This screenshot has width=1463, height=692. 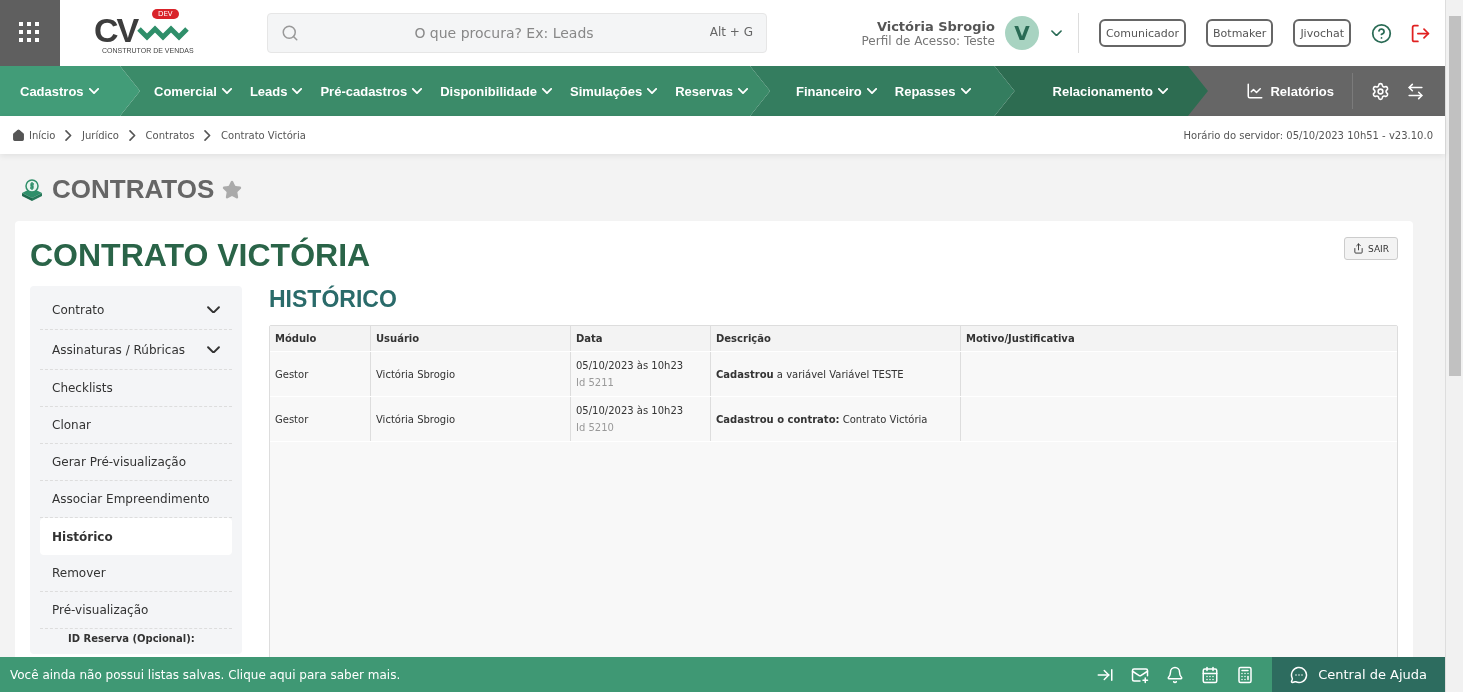 What do you see at coordinates (1299, 674) in the screenshot?
I see `chat-bubble-icon` at bounding box center [1299, 674].